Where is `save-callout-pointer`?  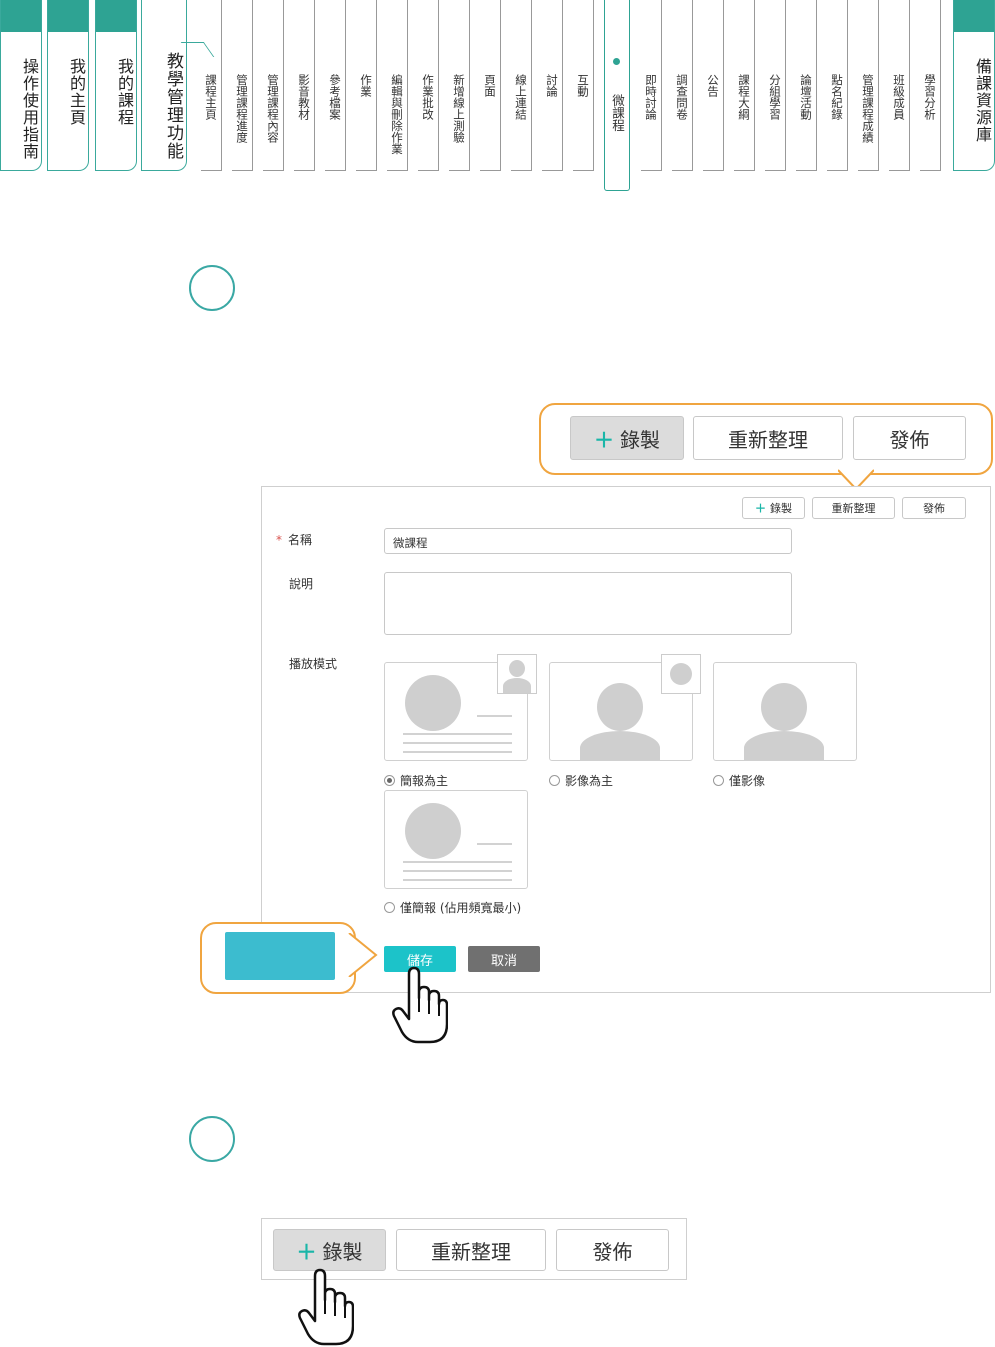 save-callout-pointer is located at coordinates (363, 955).